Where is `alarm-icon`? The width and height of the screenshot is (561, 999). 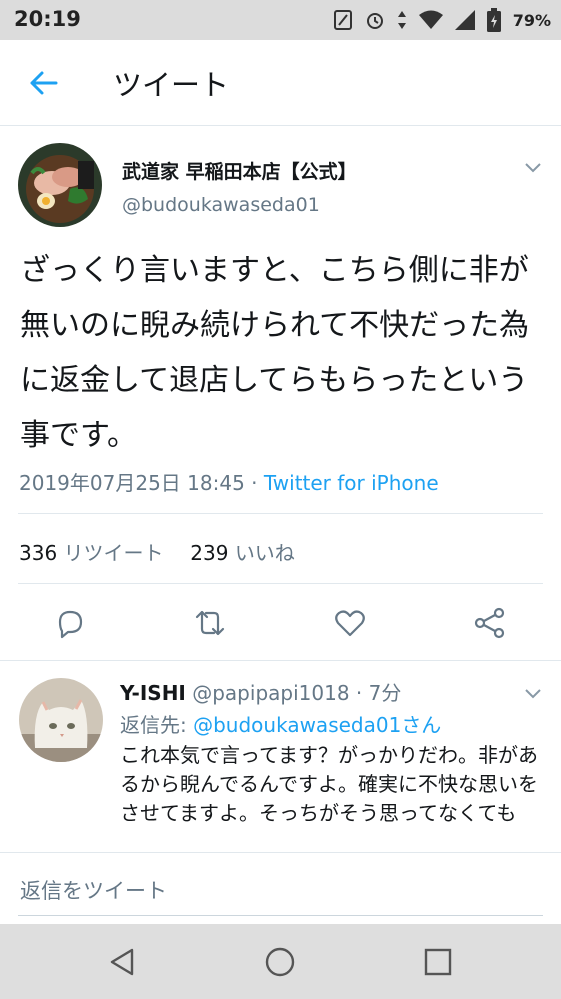 alarm-icon is located at coordinates (374, 21).